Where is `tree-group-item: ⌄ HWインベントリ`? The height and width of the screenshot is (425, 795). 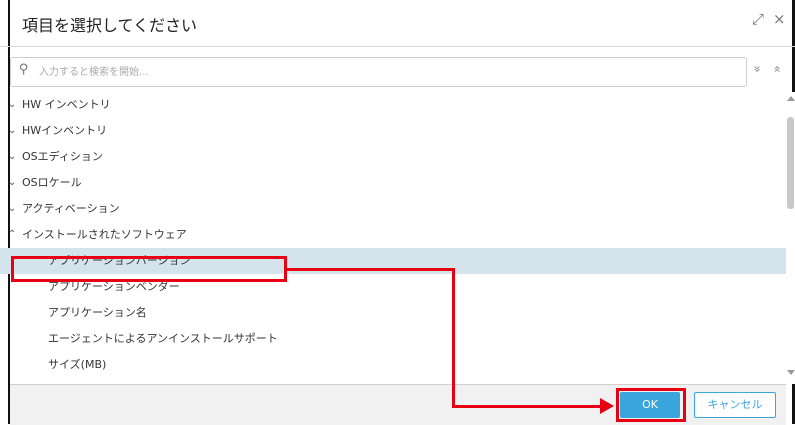
tree-group-item: ⌄ HWインベントリ is located at coordinates (393, 131).